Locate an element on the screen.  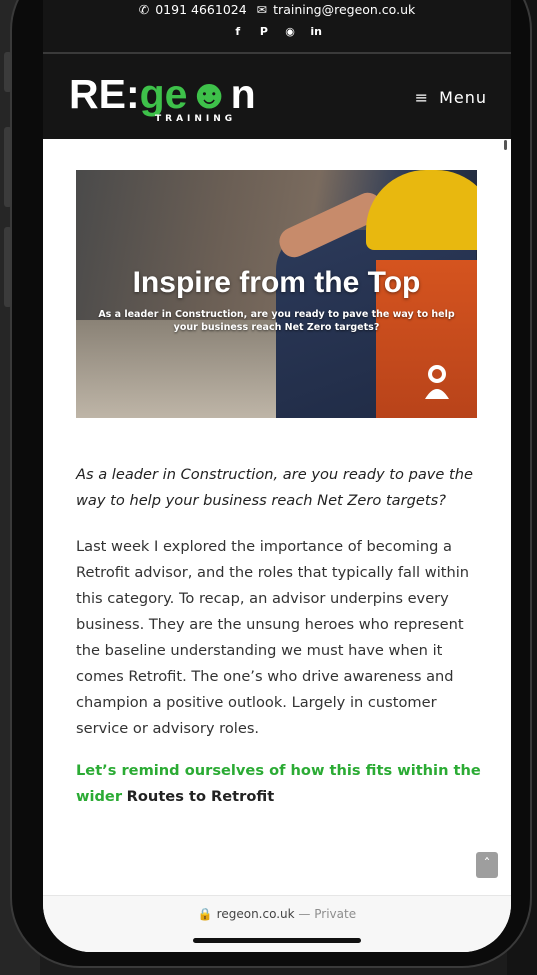
hero-title: Inspire from the Top is located at coordinates (276, 282).